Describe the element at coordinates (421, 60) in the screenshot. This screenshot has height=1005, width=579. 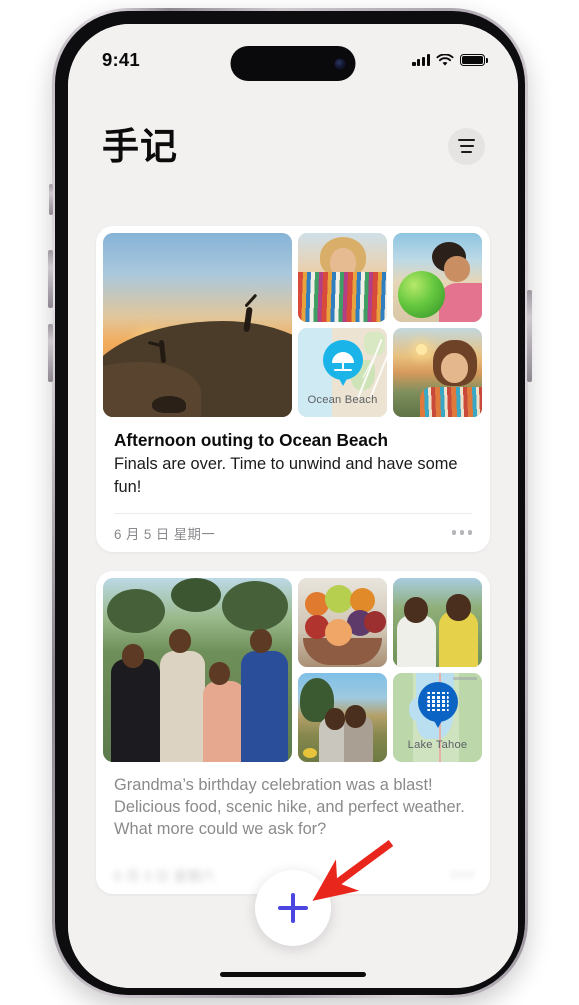
I see `signal-bars-icon` at that location.